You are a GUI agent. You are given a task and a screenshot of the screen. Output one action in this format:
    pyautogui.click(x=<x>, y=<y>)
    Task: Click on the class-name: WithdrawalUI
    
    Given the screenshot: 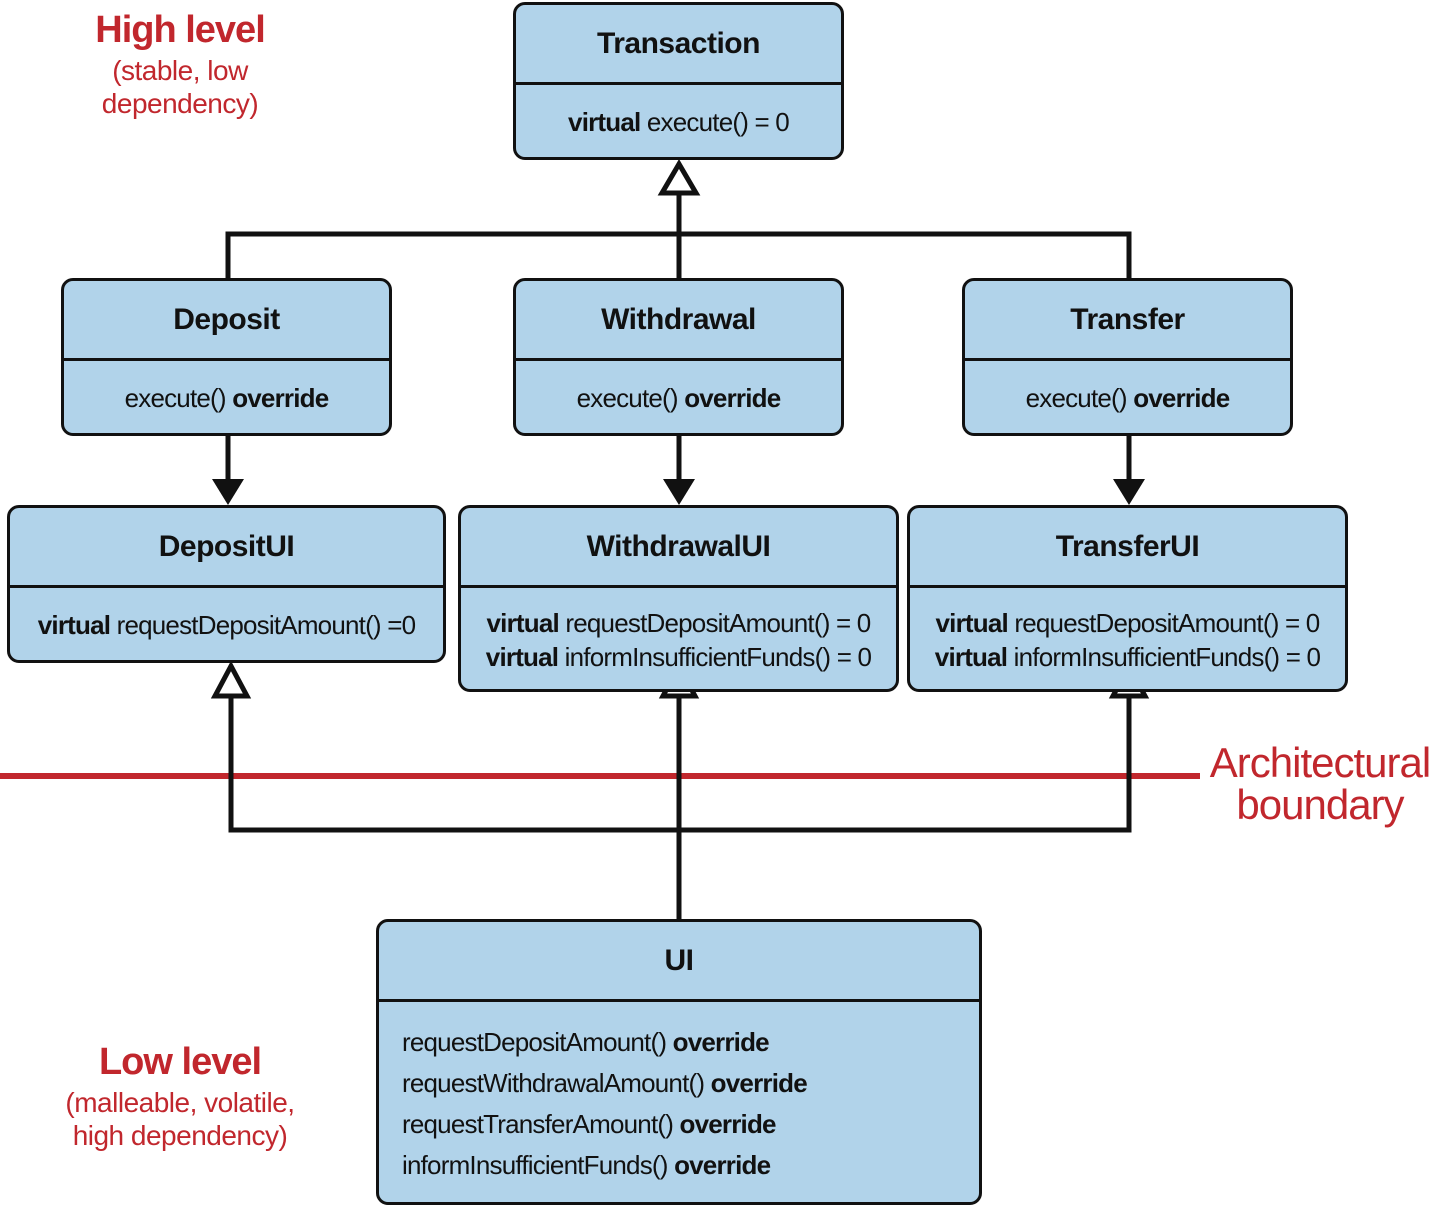 What is the action you would take?
    pyautogui.click(x=678, y=548)
    